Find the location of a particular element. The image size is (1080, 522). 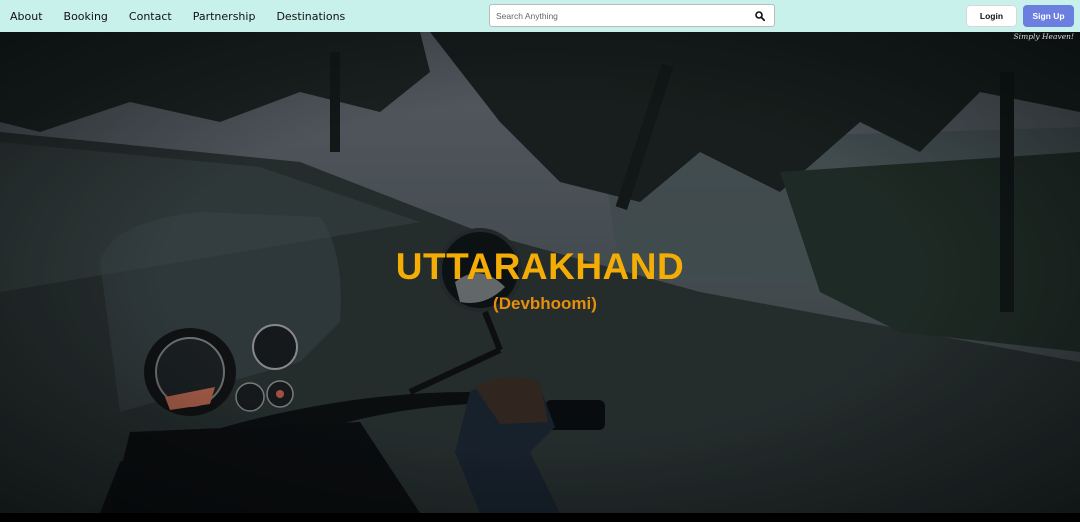

search-icon is located at coordinates (760, 16).